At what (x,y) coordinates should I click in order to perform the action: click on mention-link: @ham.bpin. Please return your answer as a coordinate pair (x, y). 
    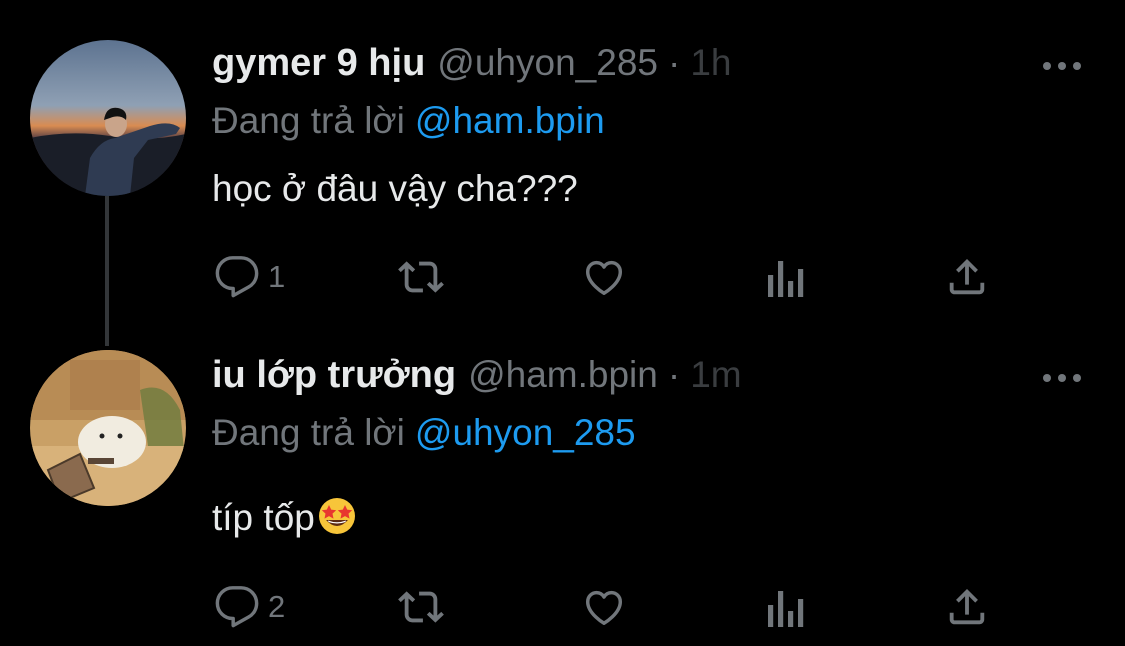
    Looking at the image, I should click on (510, 120).